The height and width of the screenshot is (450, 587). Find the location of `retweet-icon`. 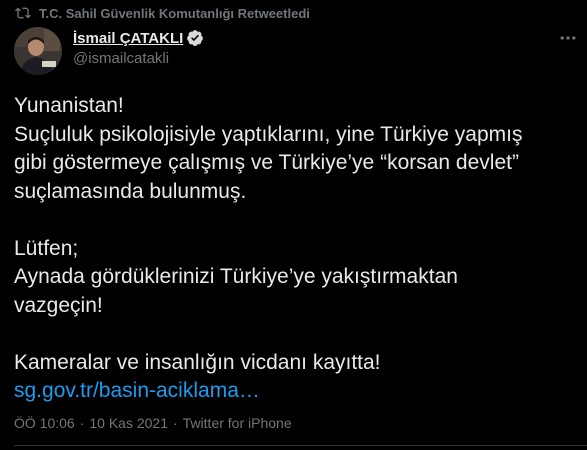

retweet-icon is located at coordinates (23, 13).